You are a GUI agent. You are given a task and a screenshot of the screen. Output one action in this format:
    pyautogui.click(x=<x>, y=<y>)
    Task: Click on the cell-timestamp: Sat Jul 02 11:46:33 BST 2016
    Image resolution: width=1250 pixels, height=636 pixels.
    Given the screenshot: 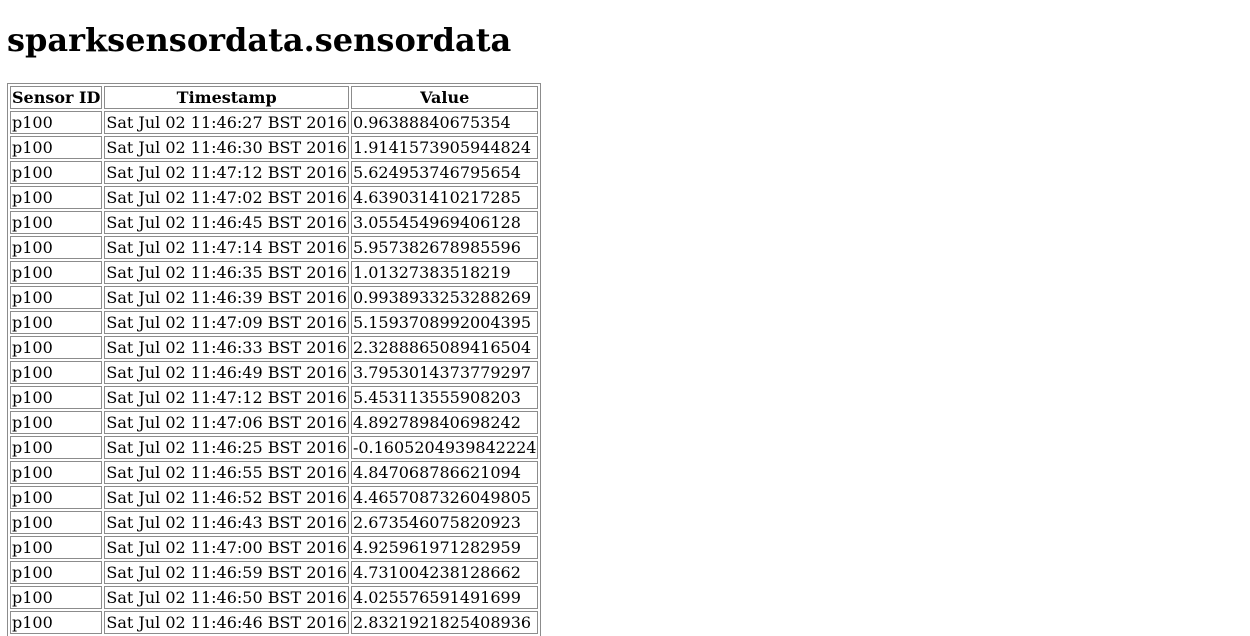 What is the action you would take?
    pyautogui.click(x=226, y=347)
    